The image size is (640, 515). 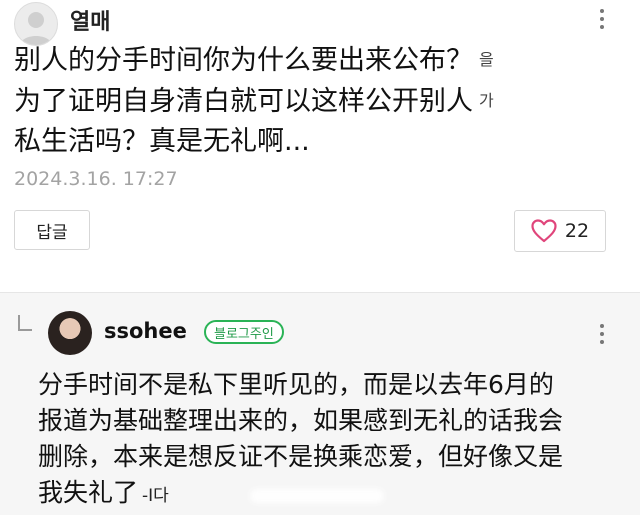 I want to click on like-button: 22, so click(x=560, y=231).